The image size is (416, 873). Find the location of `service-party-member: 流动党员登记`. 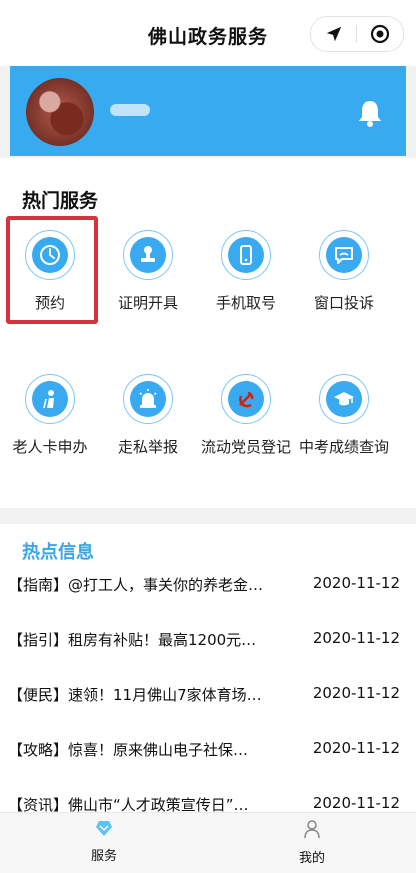

service-party-member: 流动党员登记 is located at coordinates (246, 415).